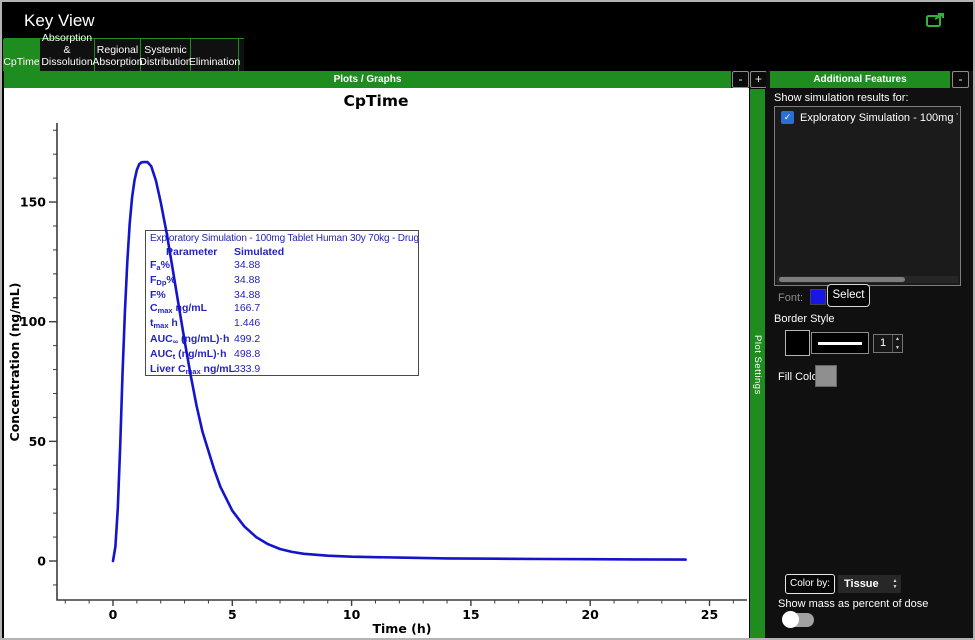 The width and height of the screenshot is (975, 640). I want to click on plots-graphs-title: Plots / Graphs, so click(367, 79).